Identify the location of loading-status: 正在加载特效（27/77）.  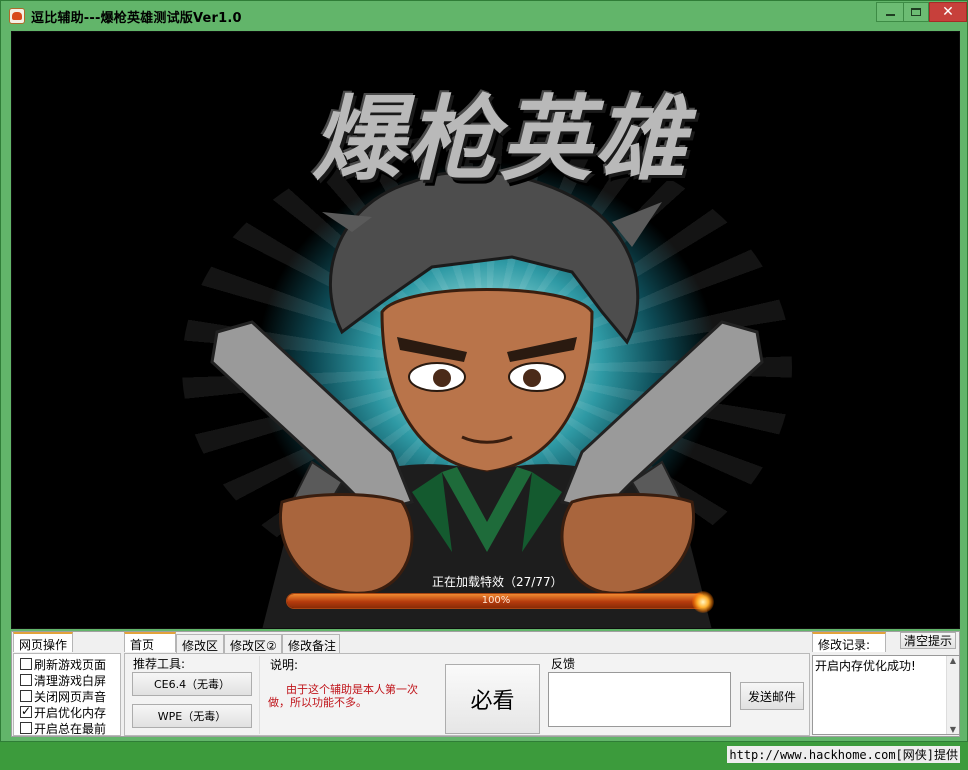
(497, 582).